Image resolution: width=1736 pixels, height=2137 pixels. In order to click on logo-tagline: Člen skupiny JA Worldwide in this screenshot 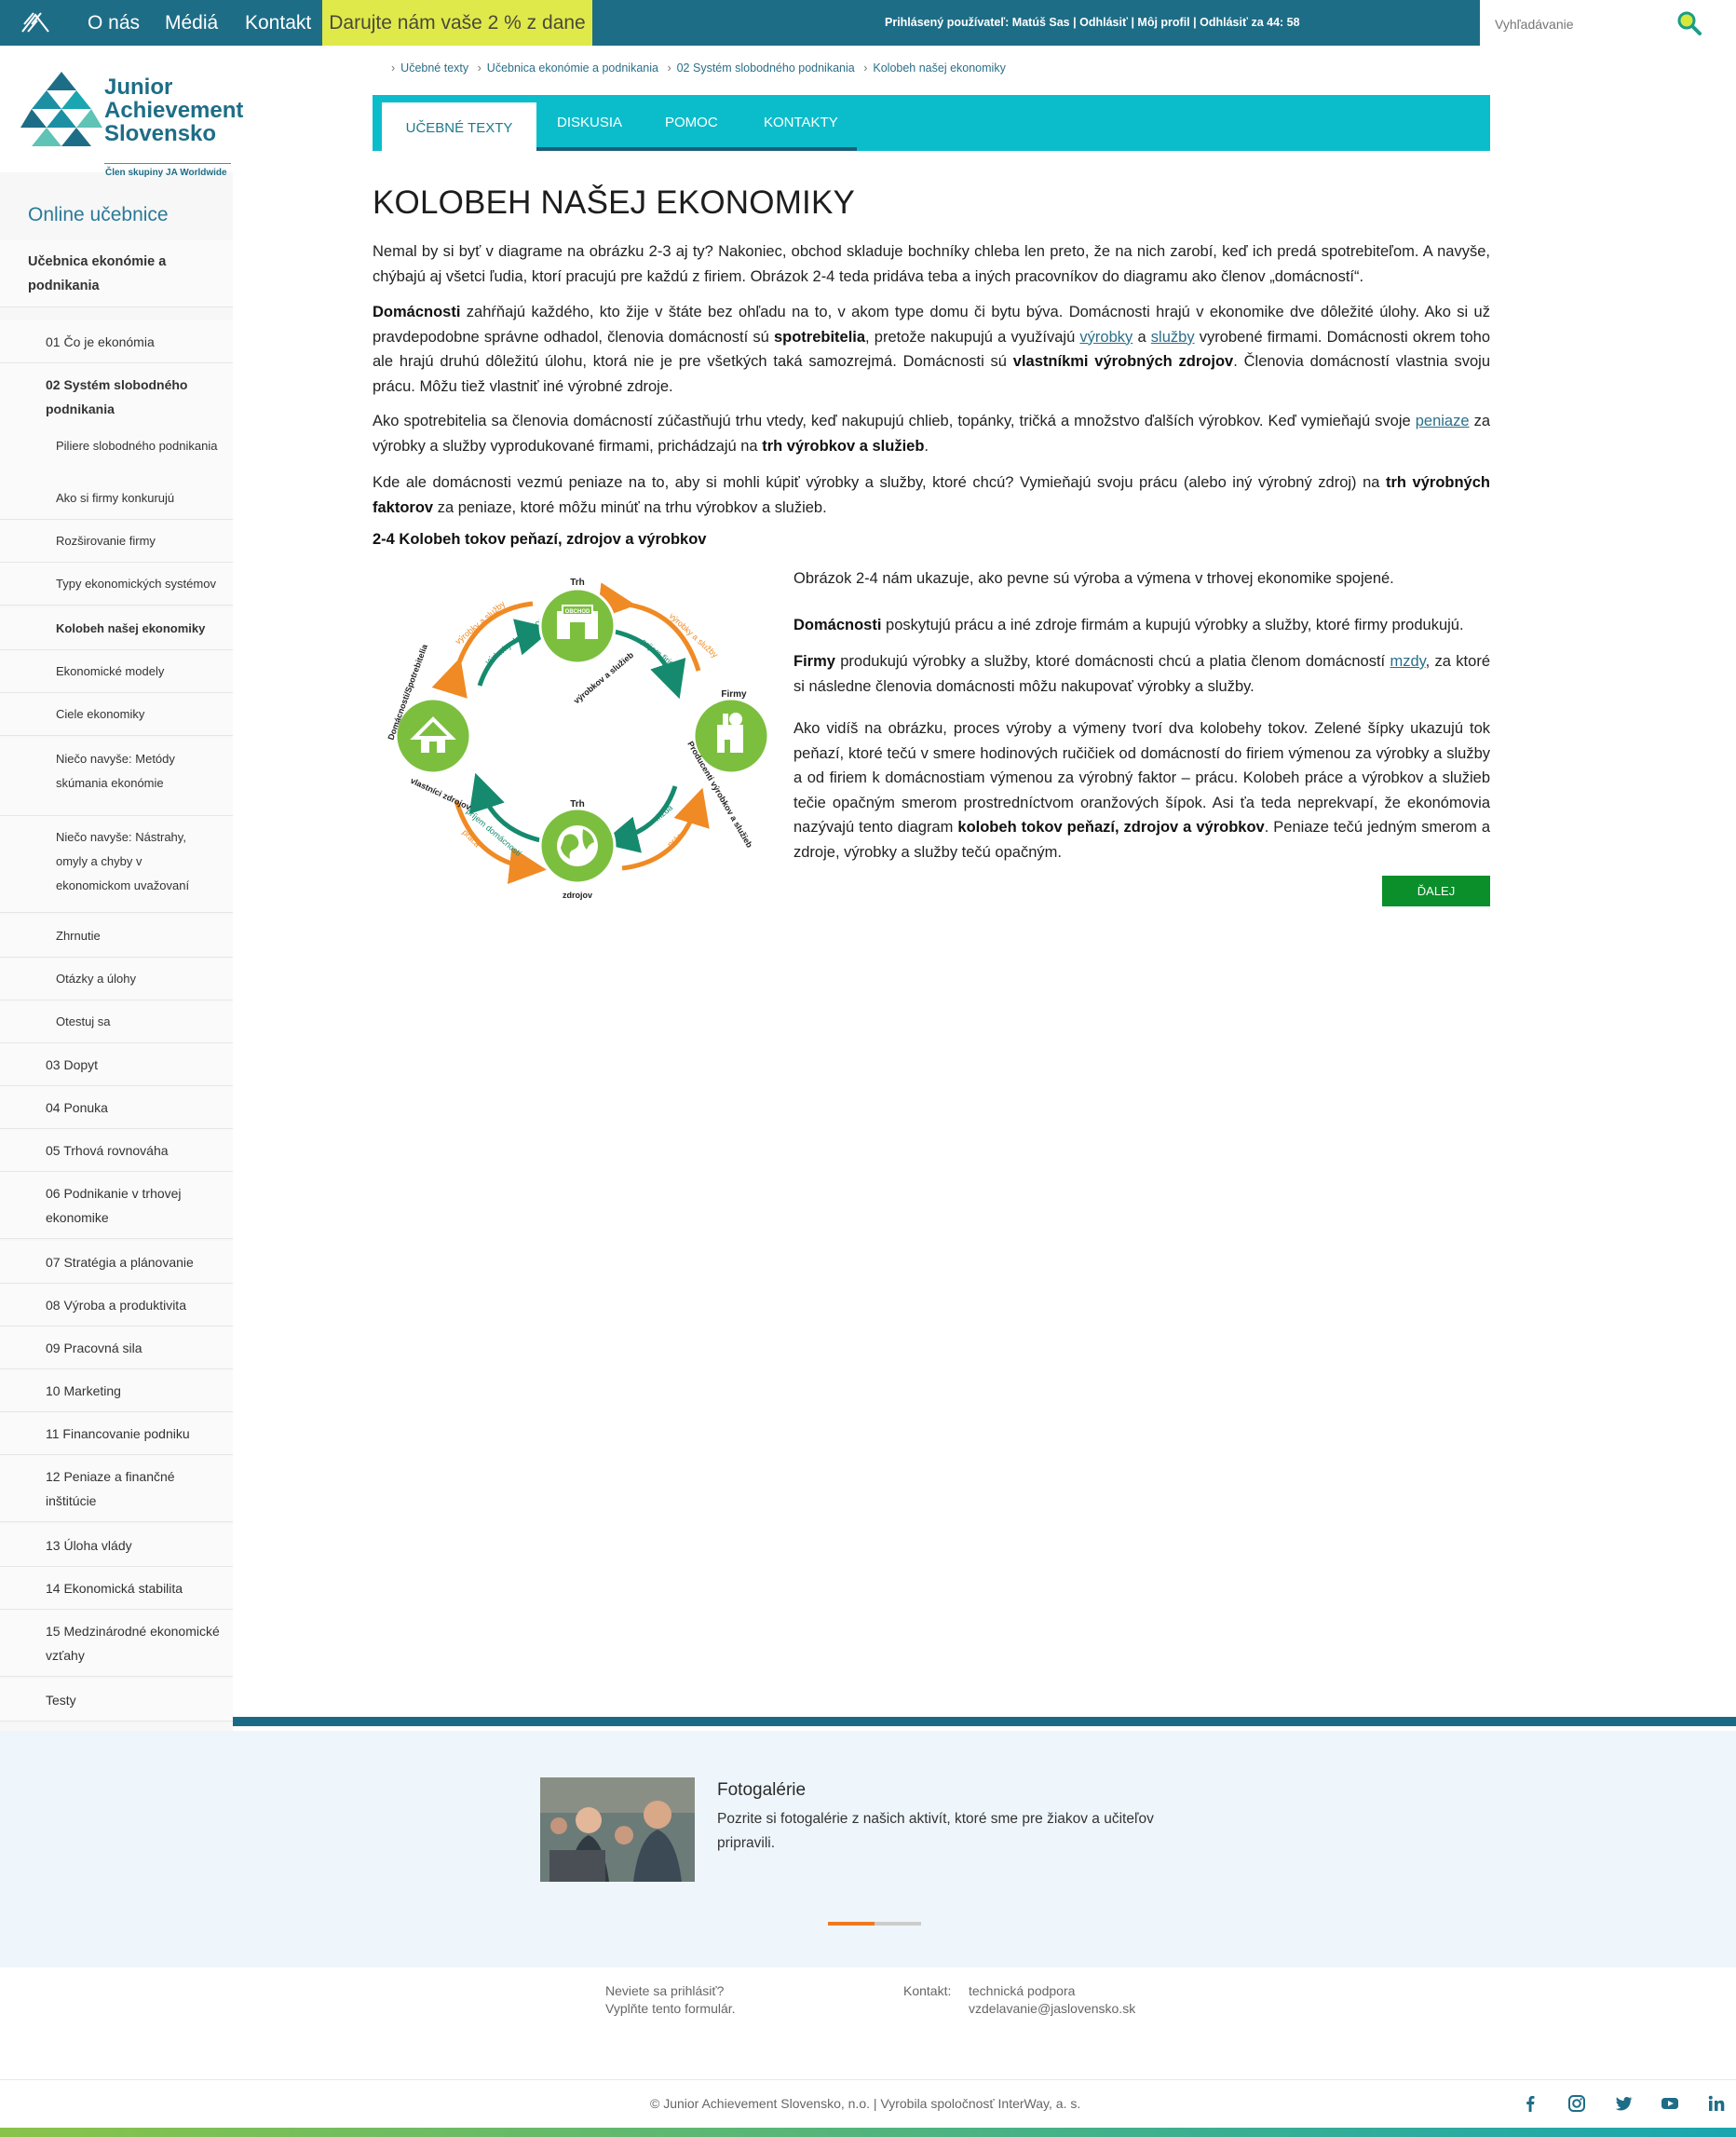, I will do `click(166, 173)`.